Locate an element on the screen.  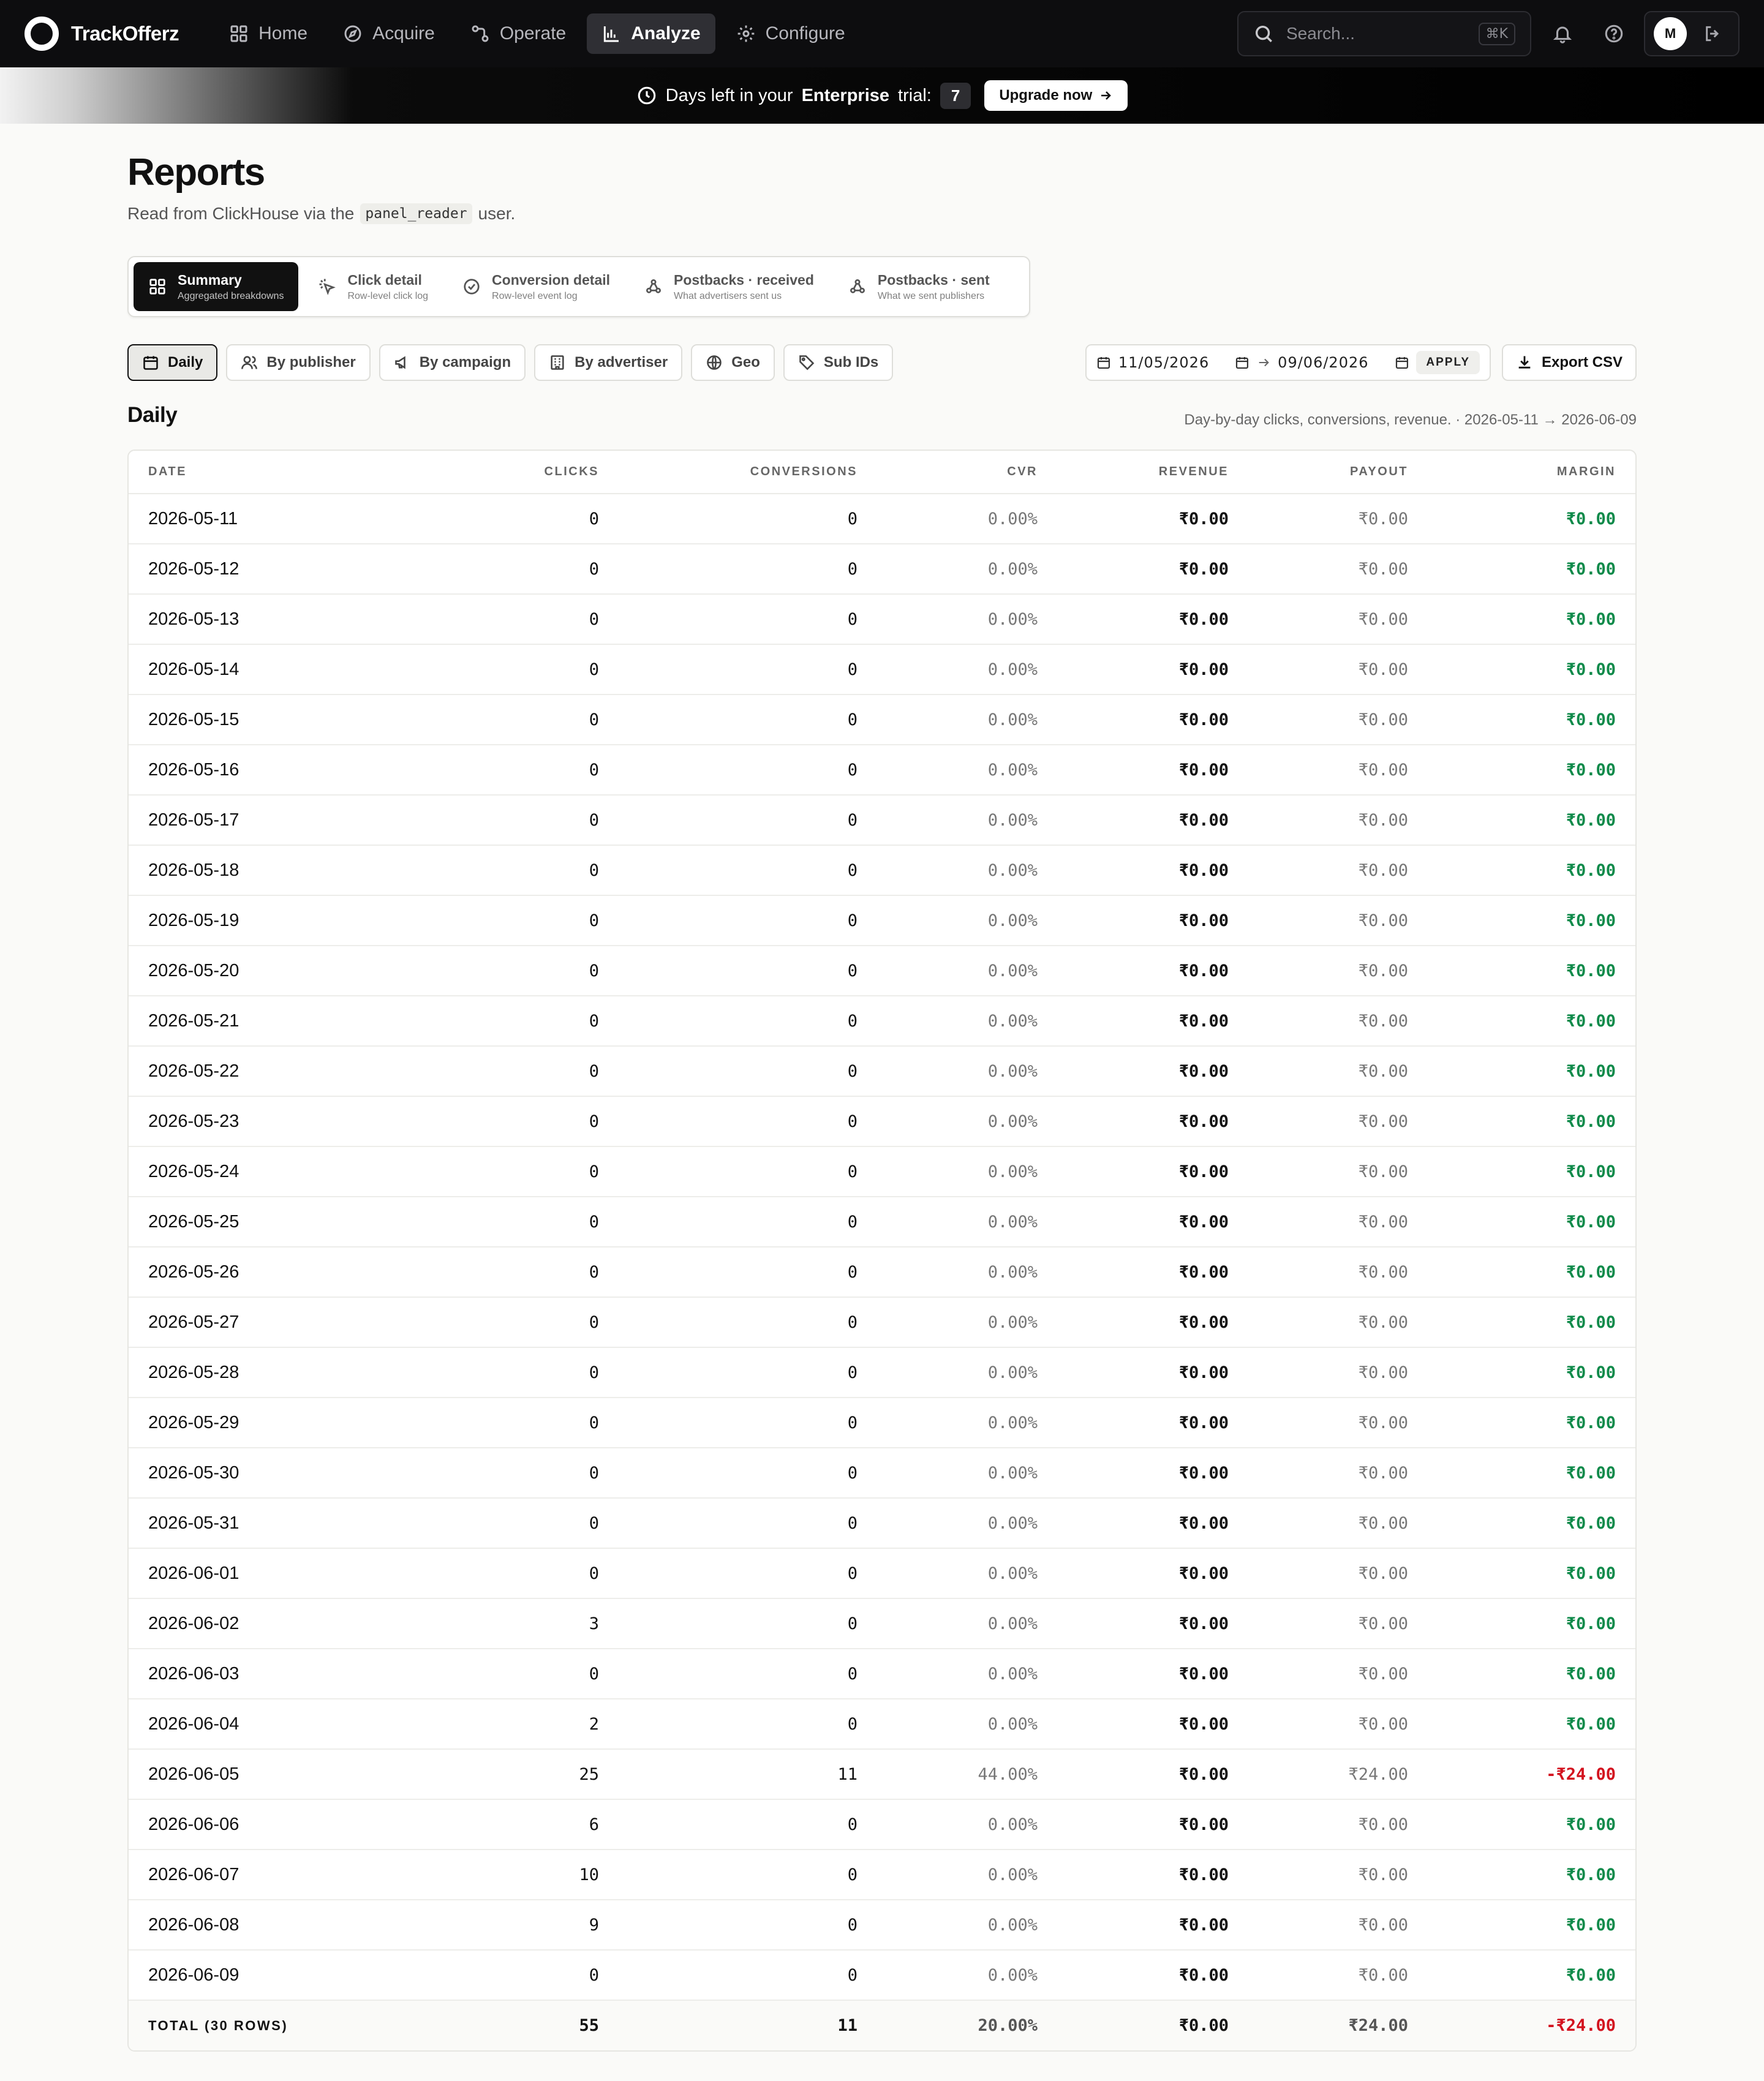
table-row: 2026-05-14 0 0 0.00% ₹0.00 ₹0.00 ₹0.00 is located at coordinates (882, 669).